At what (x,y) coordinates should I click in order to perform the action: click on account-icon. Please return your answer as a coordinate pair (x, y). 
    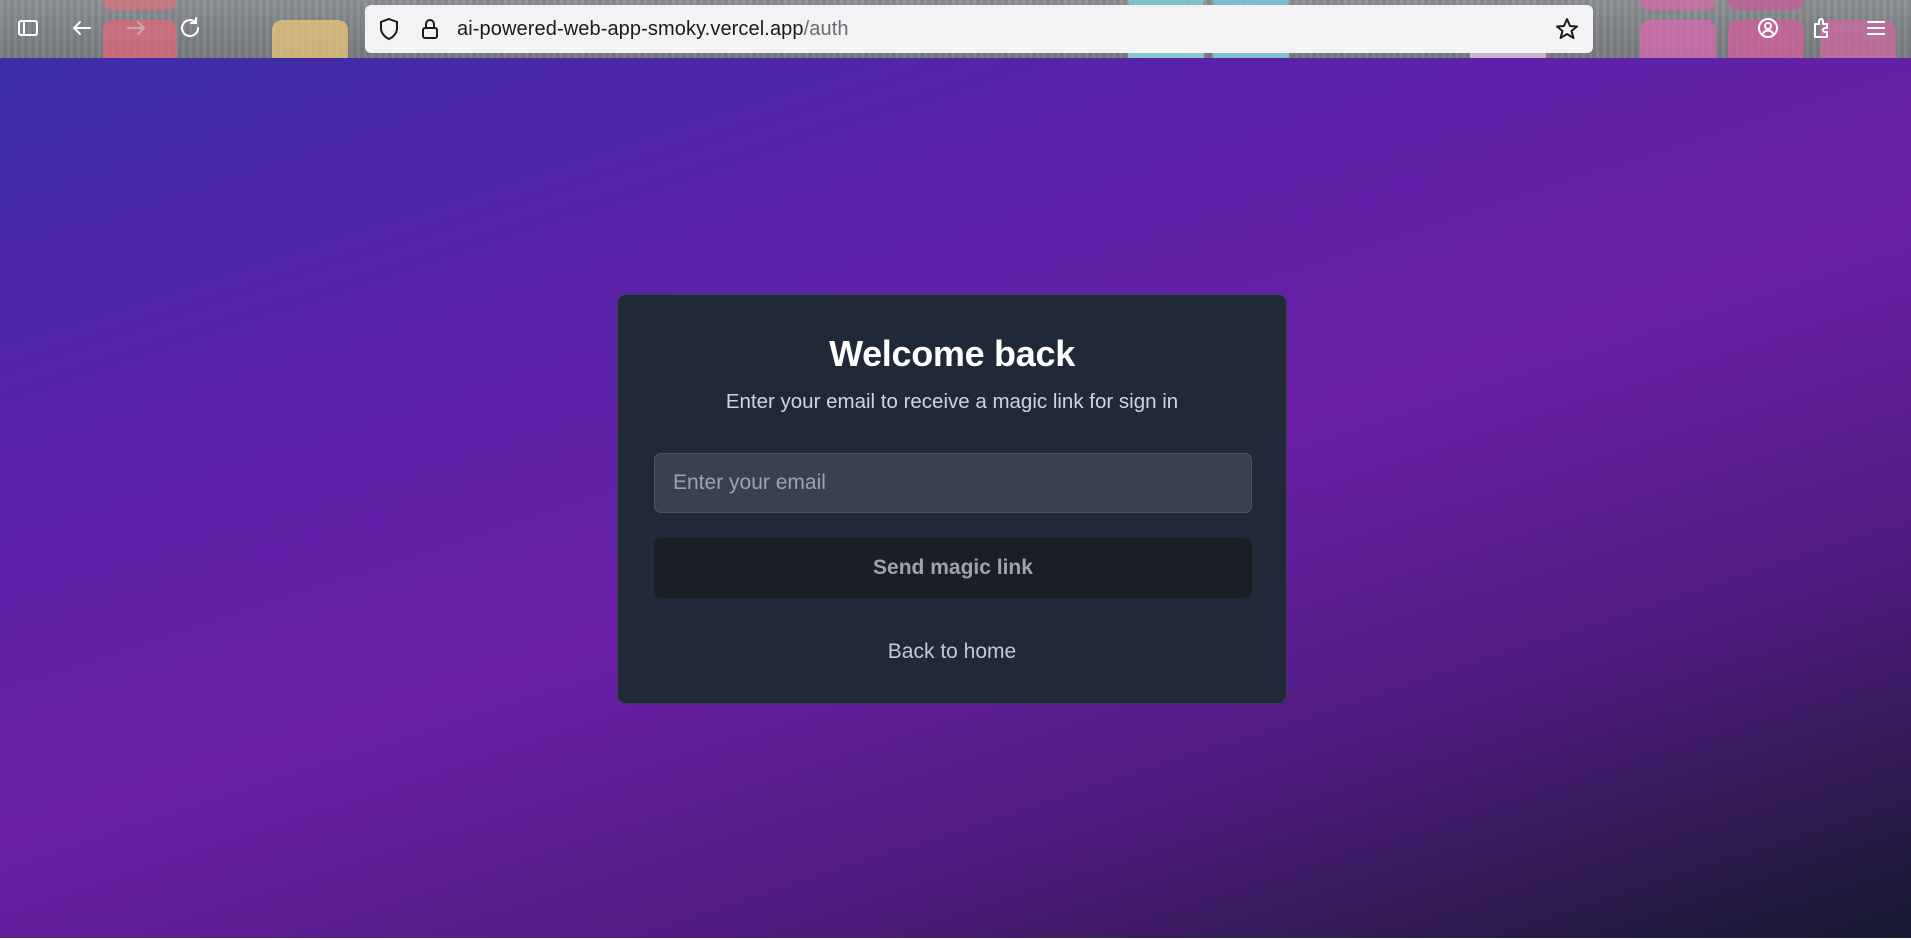
    Looking at the image, I should click on (1768, 28).